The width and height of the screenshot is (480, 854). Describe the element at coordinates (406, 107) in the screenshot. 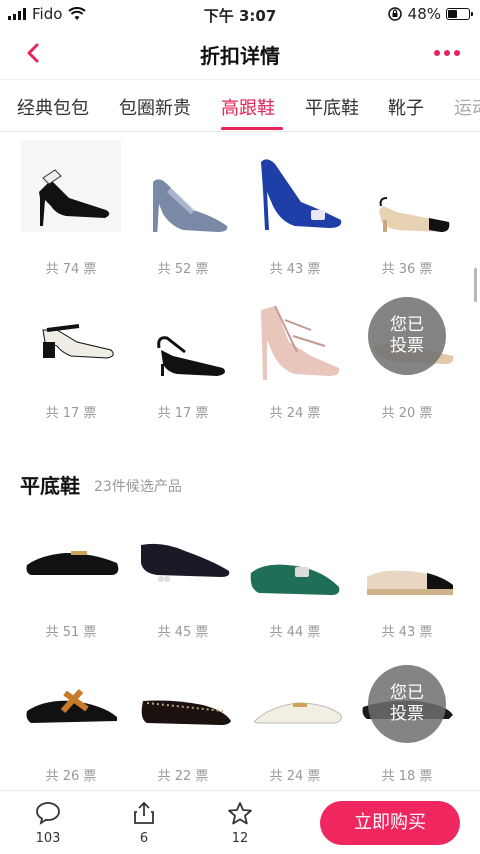

I see `tab-boots: 靴子` at that location.